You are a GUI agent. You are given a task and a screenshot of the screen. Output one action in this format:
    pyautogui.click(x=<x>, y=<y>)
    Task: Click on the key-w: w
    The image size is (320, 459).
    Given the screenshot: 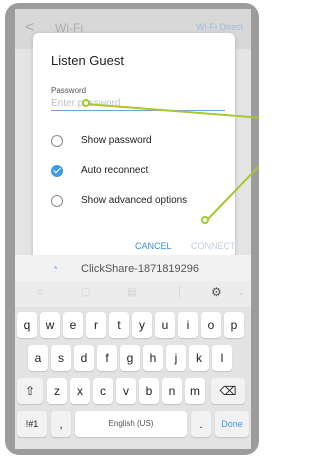 What is the action you would take?
    pyautogui.click(x=50, y=325)
    